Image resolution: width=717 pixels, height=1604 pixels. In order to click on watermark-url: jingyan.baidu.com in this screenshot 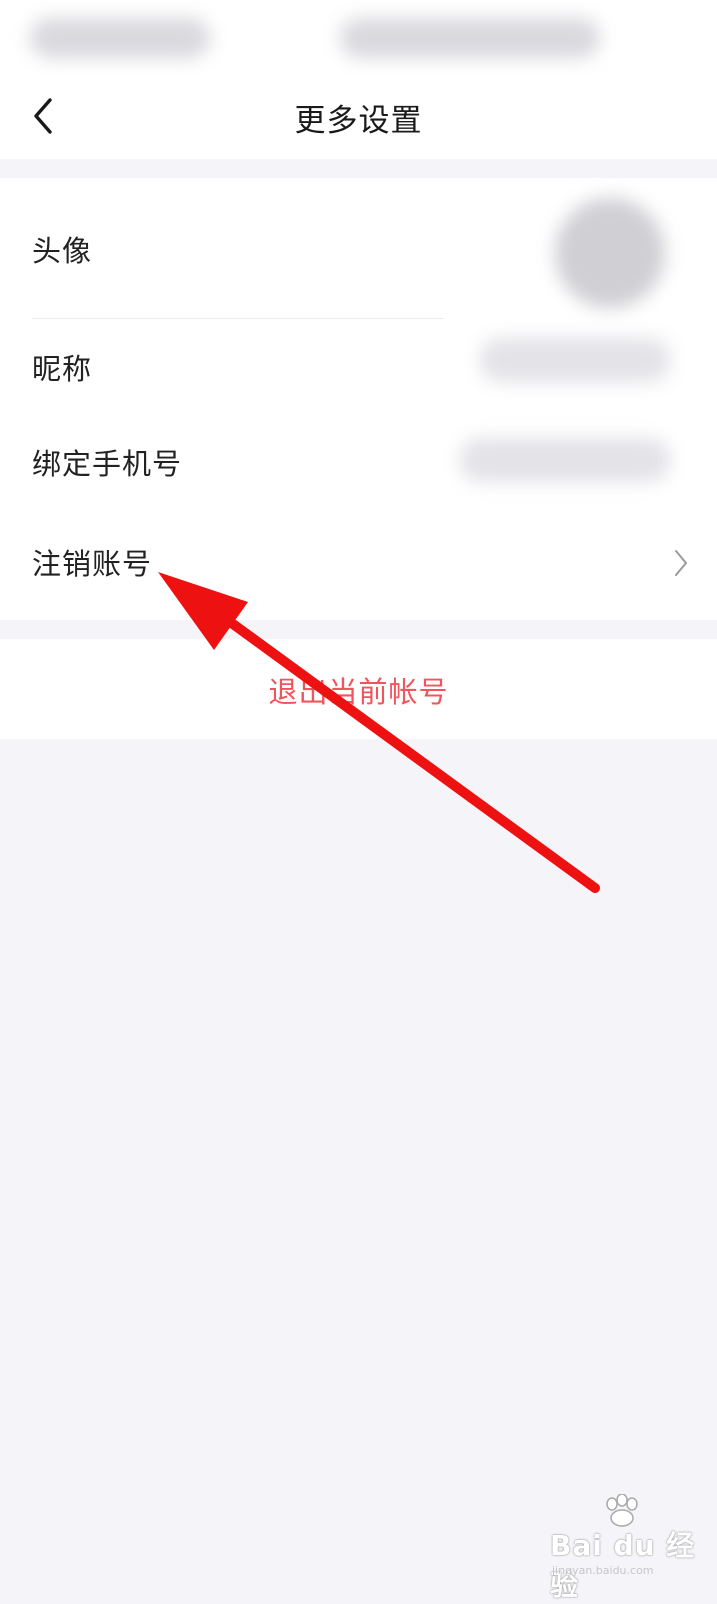, I will do `click(603, 1570)`.